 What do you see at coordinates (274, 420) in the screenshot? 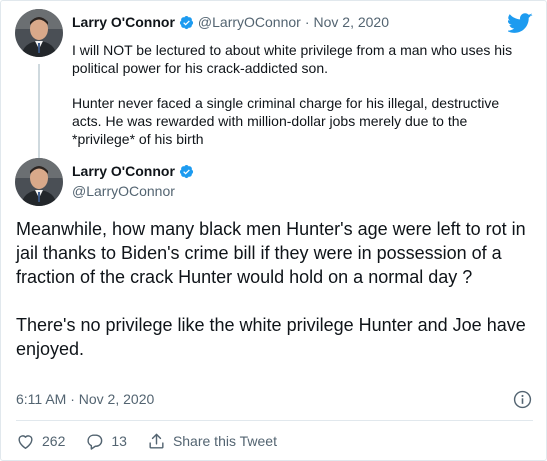
I see `actions-divider` at bounding box center [274, 420].